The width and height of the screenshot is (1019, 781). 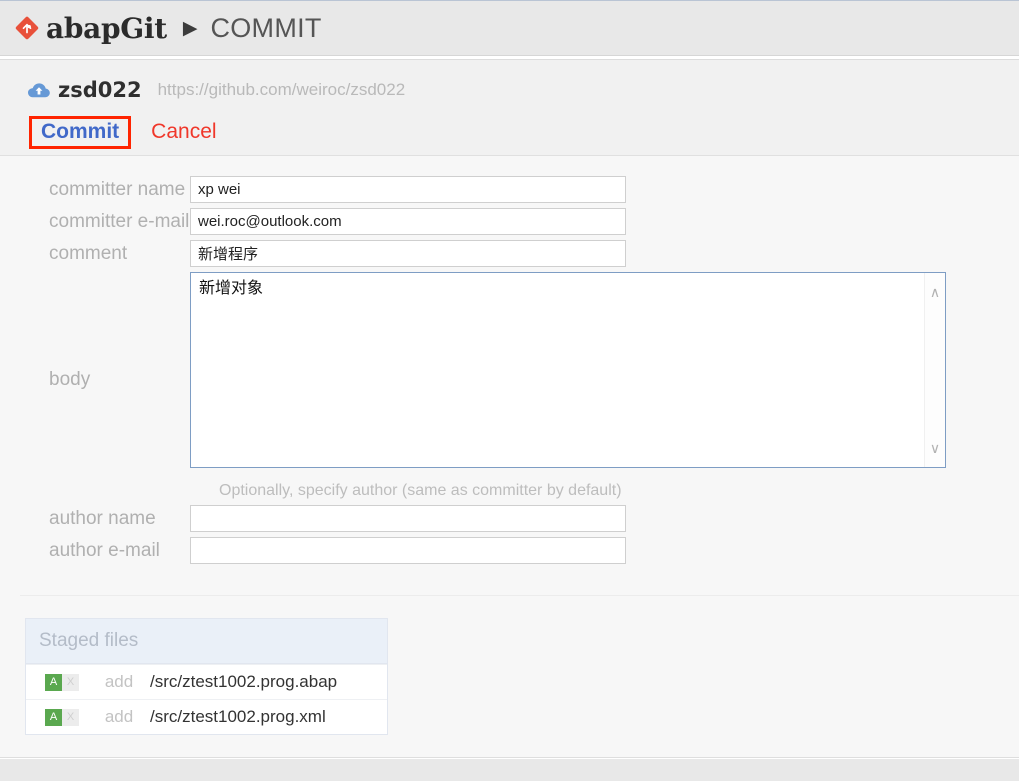 I want to click on form-row-comment: comment, so click(x=519, y=253).